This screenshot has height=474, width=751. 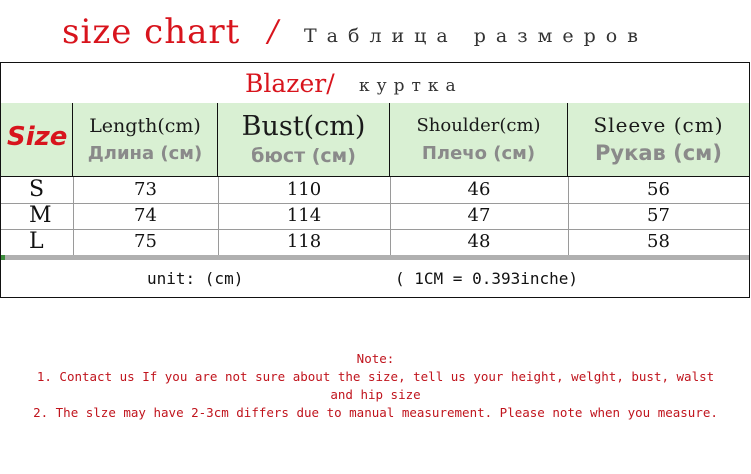 What do you see at coordinates (145, 126) in the screenshot?
I see `length-header-en: Length(cm)` at bounding box center [145, 126].